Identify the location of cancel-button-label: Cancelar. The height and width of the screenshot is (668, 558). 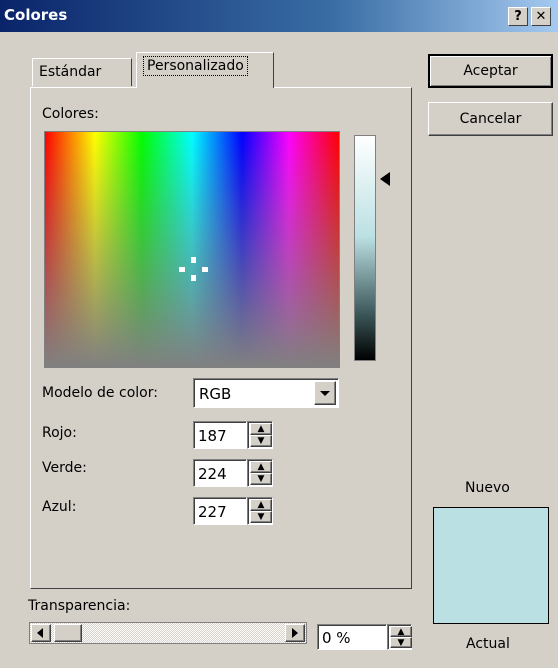
(490, 119).